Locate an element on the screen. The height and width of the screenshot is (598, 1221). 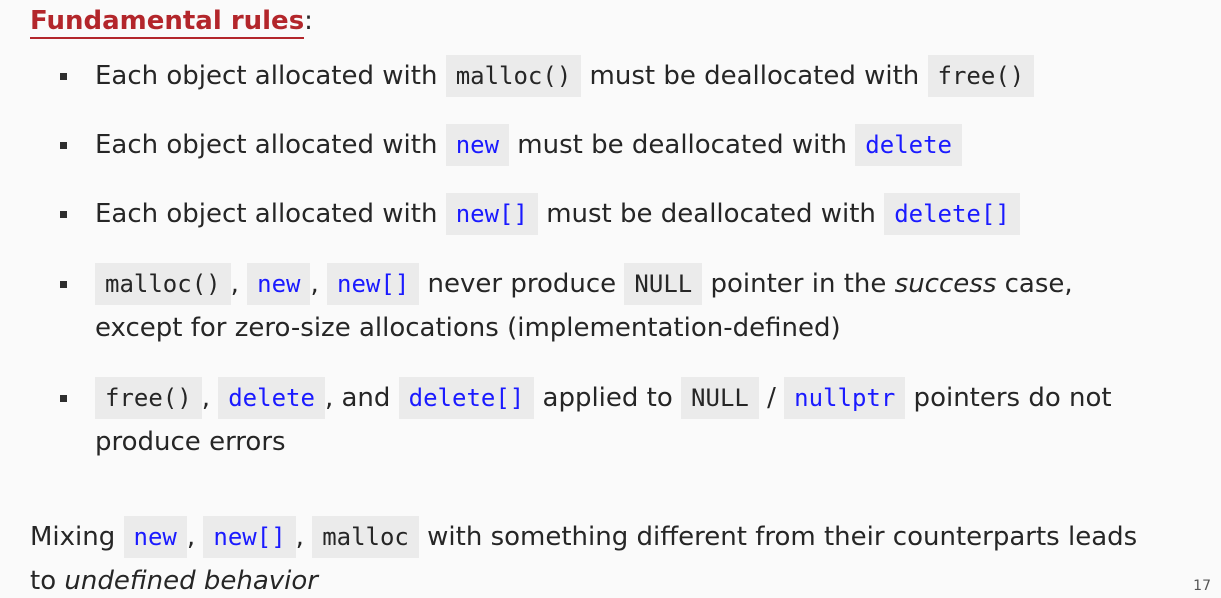
heading-label: Fundamental rules is located at coordinates (167, 22).